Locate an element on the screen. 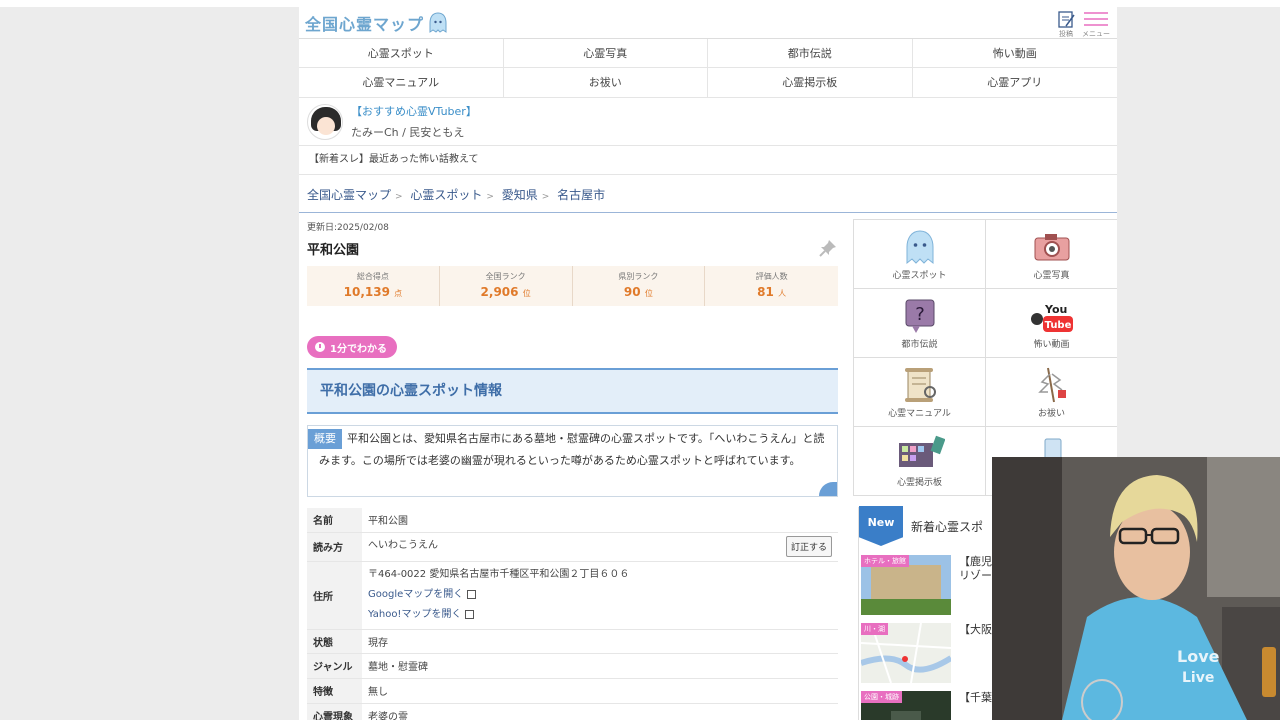 The image size is (1280, 720). new-thread-link: 【新着スレ】最近あった怖い話教えて is located at coordinates (708, 160).